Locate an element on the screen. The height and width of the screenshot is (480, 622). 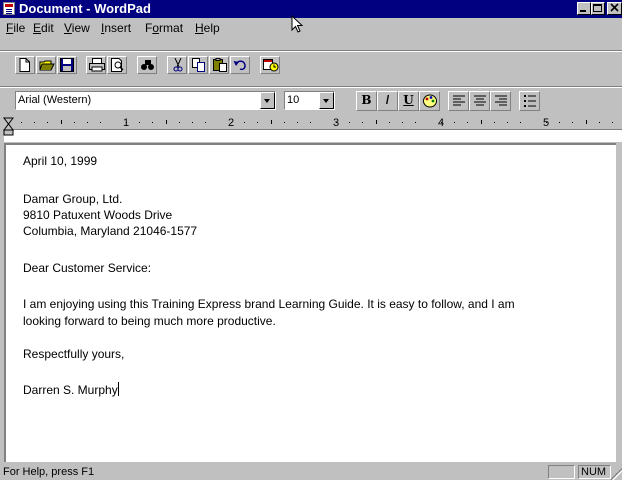
paste-button is located at coordinates (219, 65).